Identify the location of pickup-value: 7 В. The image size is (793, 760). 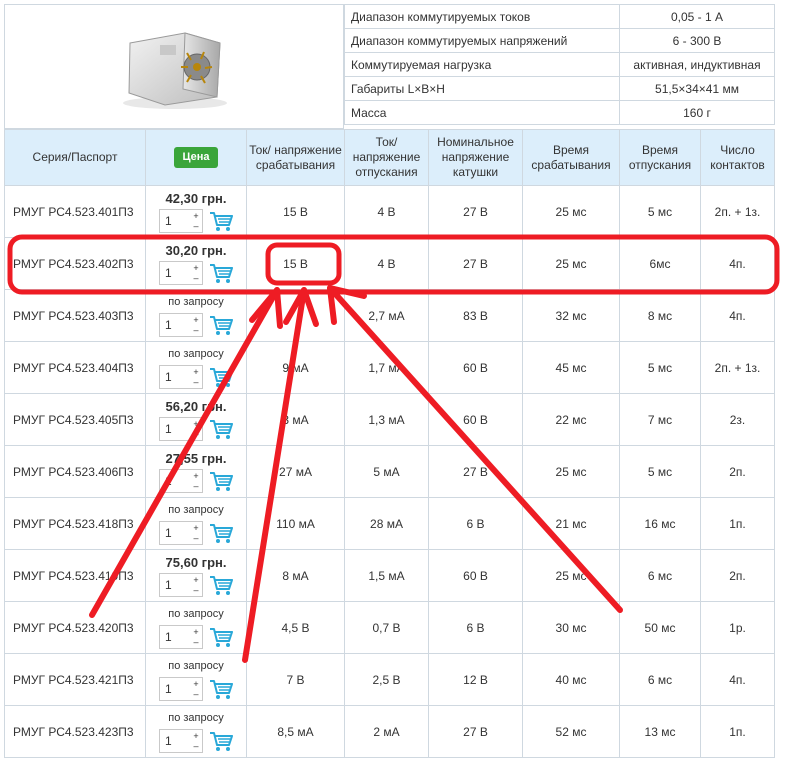
(295, 679).